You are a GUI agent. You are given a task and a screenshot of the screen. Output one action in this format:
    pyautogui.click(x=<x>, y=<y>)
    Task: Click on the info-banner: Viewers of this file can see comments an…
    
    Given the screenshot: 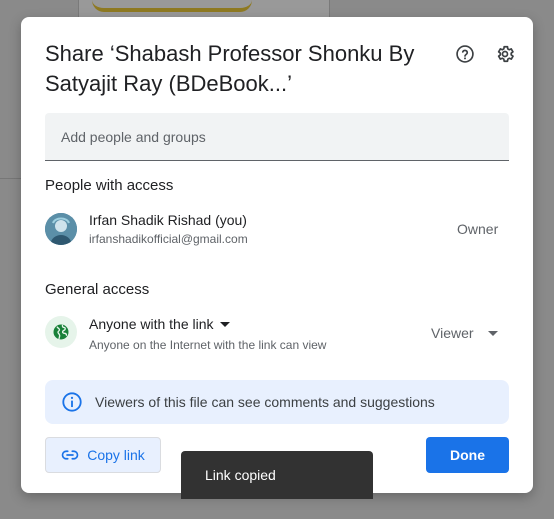 What is the action you would take?
    pyautogui.click(x=277, y=402)
    